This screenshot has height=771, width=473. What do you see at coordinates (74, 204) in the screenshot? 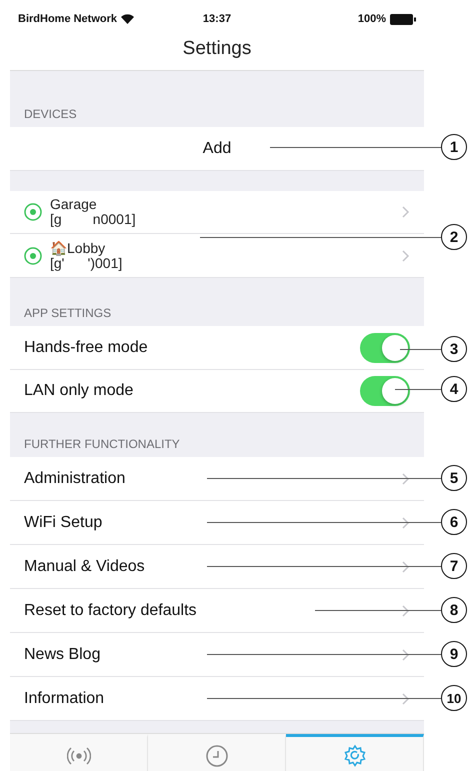
I see `device-name: Garage` at bounding box center [74, 204].